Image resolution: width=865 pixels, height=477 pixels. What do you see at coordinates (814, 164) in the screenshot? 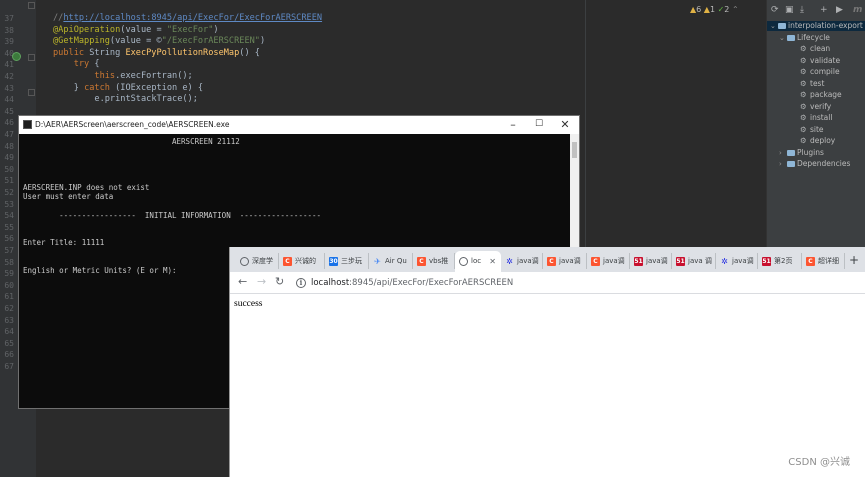
I see `tree-dependencies: › Dependencies` at bounding box center [814, 164].